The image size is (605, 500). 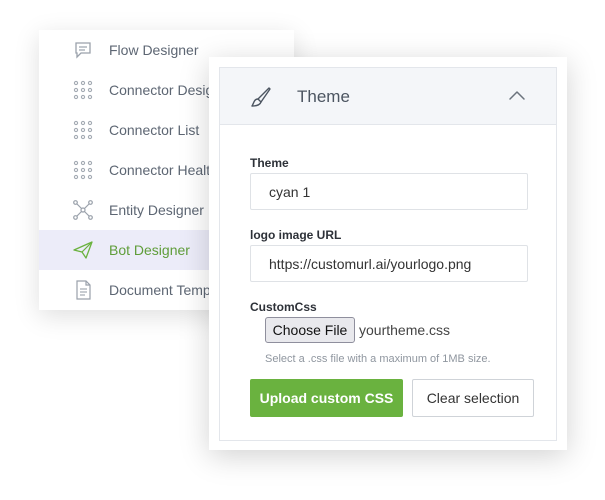 I want to click on panel-title: Theme, so click(x=323, y=96).